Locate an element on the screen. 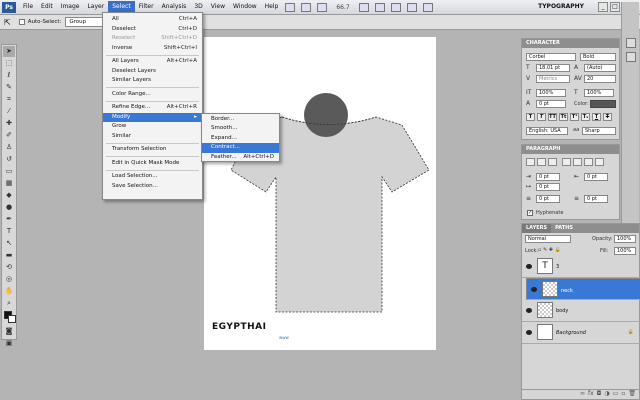  arrange-documents-icon is located at coordinates (411, 7).